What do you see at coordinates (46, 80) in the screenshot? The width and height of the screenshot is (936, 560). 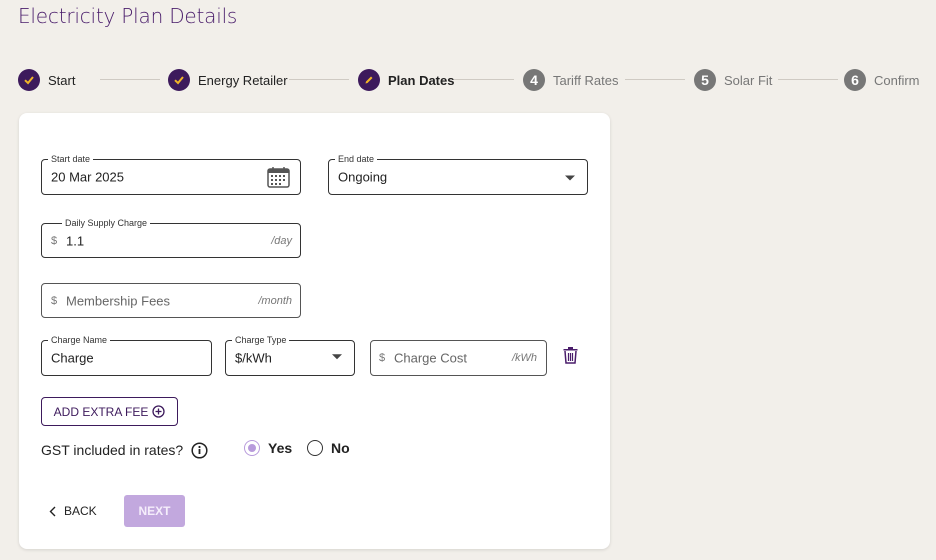 I see `step-start: Start` at bounding box center [46, 80].